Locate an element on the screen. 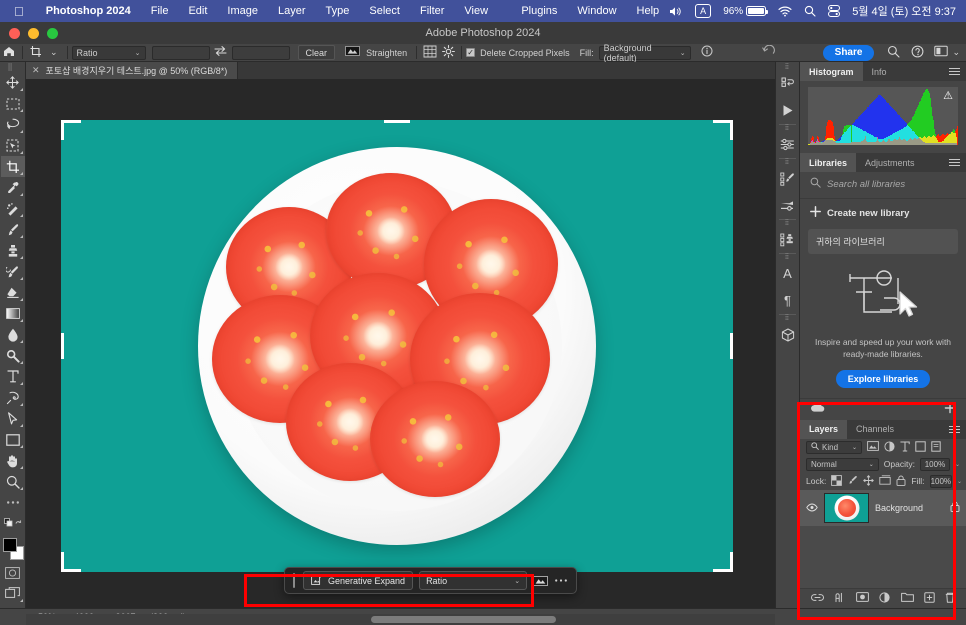  explore-libraries-button: Explore libraries is located at coordinates (883, 378).